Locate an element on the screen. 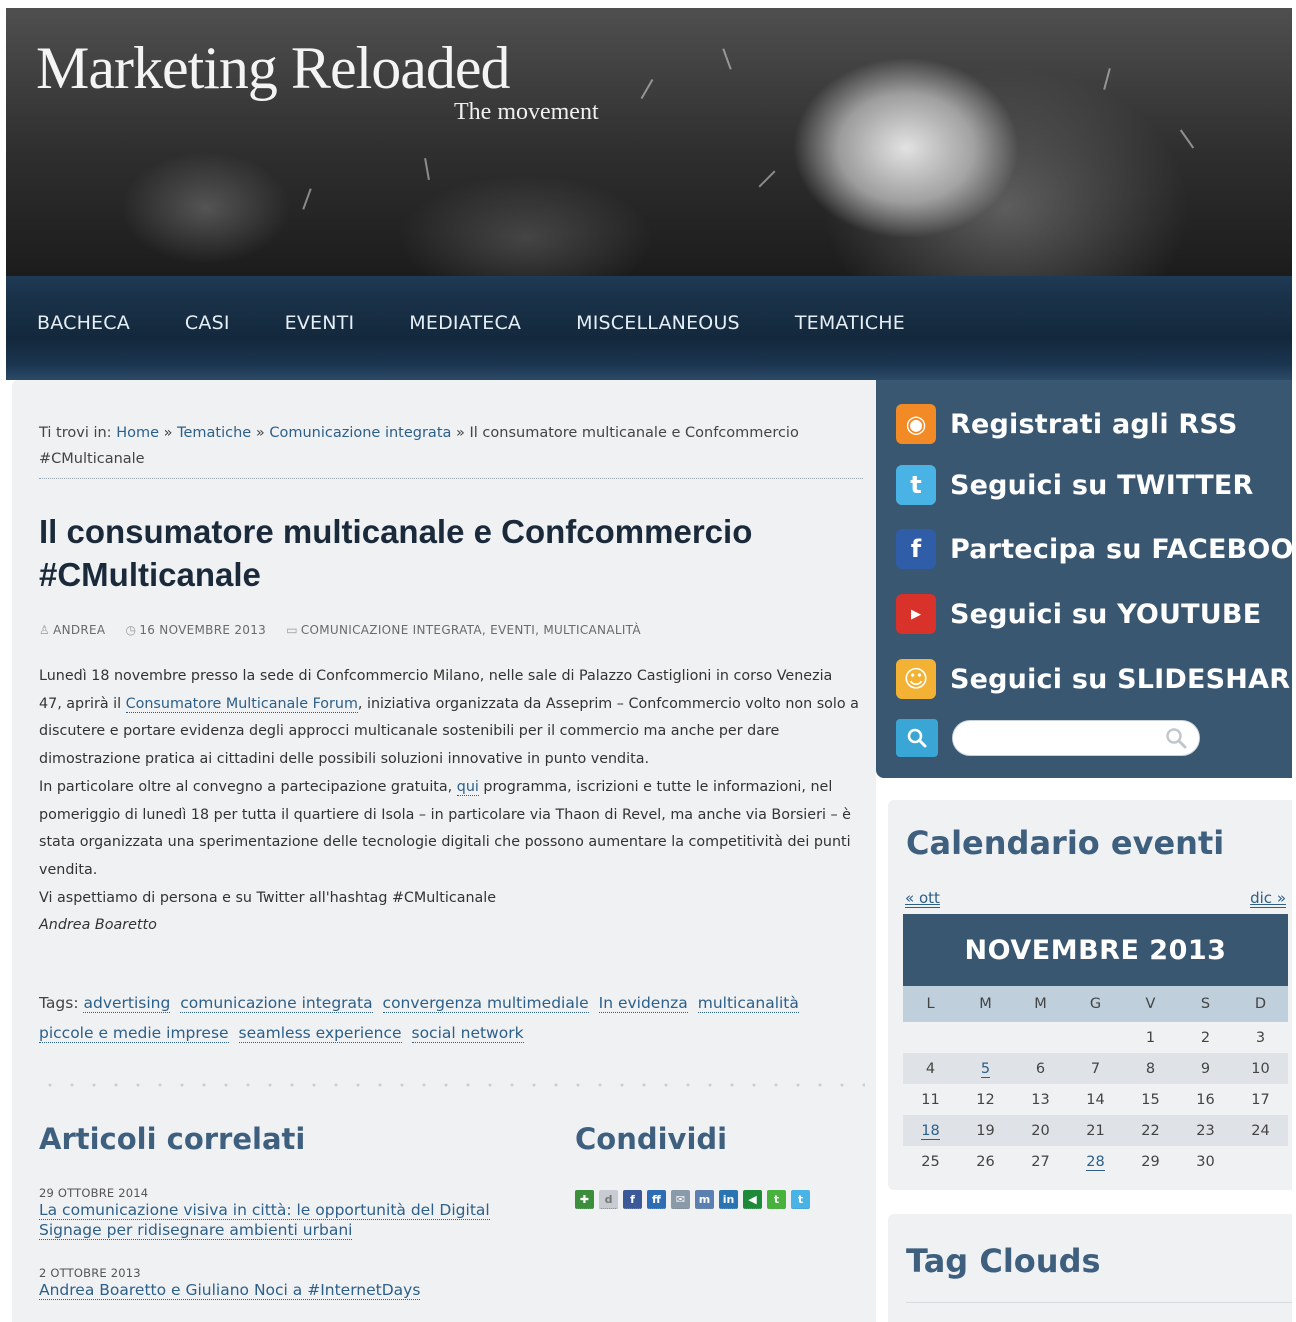 The height and width of the screenshot is (1322, 1296). facebook-icon: f is located at coordinates (632, 1199).